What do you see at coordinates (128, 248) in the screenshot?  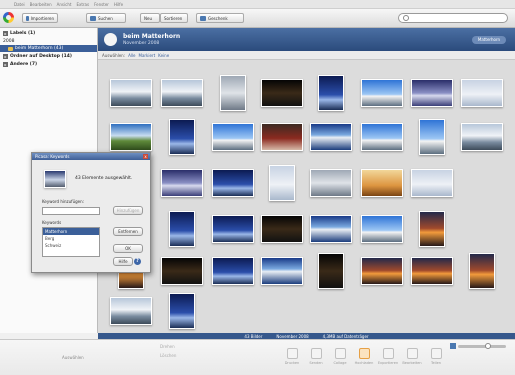 I see `ok-button: OK` at bounding box center [128, 248].